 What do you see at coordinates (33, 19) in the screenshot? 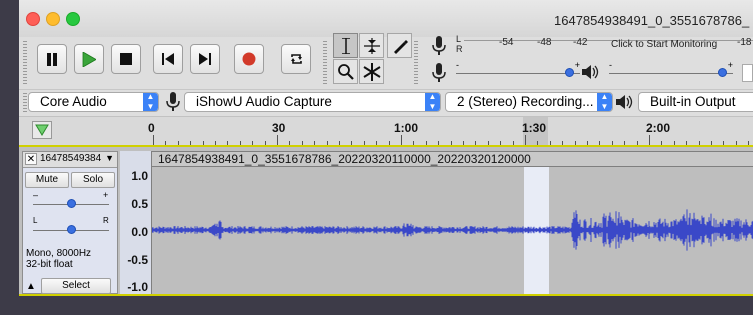
I see `close-window-button` at bounding box center [33, 19].